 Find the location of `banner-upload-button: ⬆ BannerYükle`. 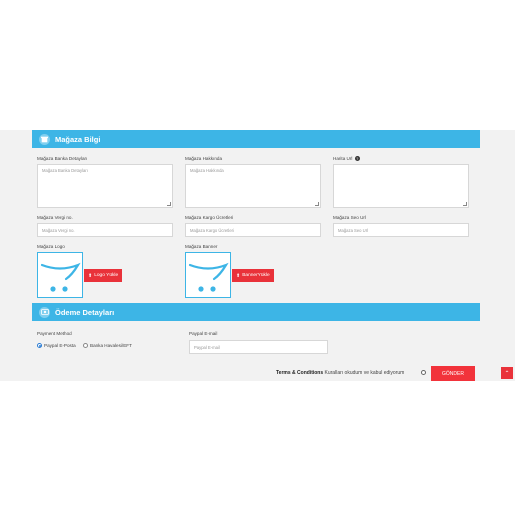

banner-upload-button: ⬆ BannerYükle is located at coordinates (253, 275).